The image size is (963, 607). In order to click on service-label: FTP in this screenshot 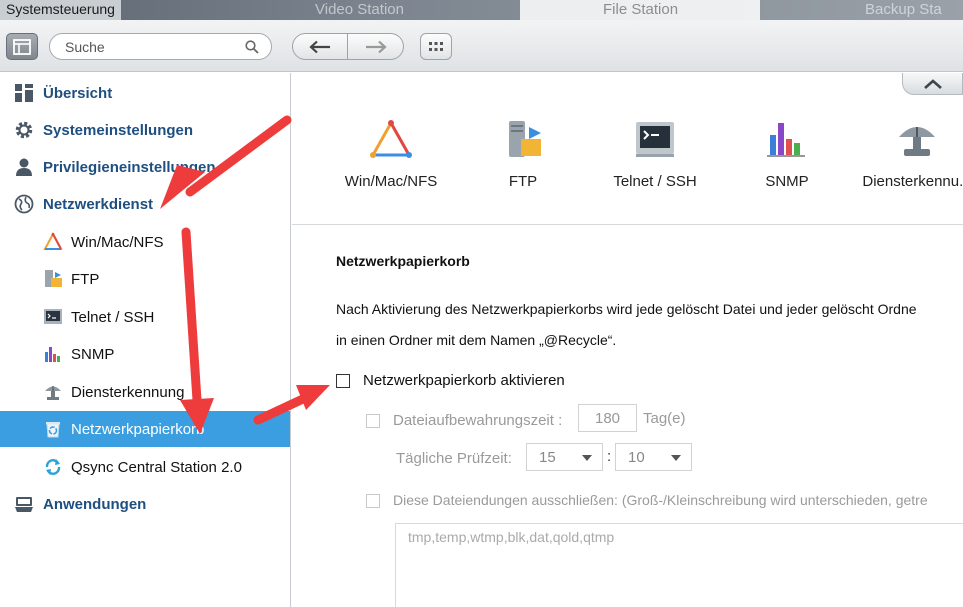, I will do `click(523, 181)`.